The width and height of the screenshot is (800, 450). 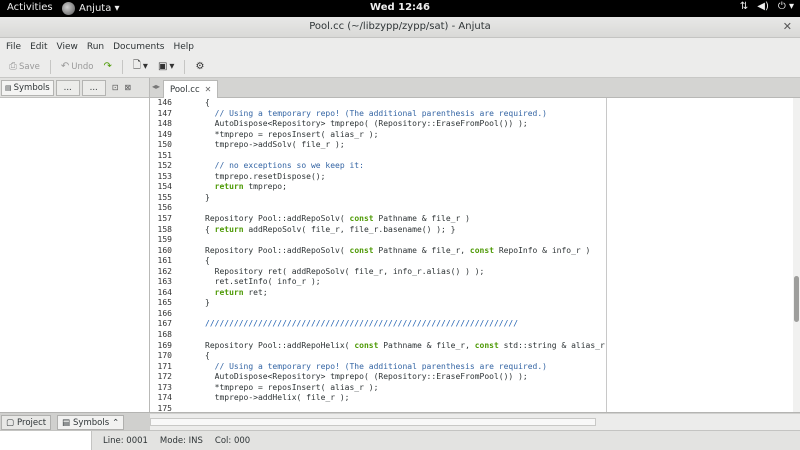 What do you see at coordinates (400, 67) in the screenshot?
I see `toolbar: ⎙ Save ↶ Undo ↷ 🗋 ▾ ▣ ▾ ⚙` at bounding box center [400, 67].